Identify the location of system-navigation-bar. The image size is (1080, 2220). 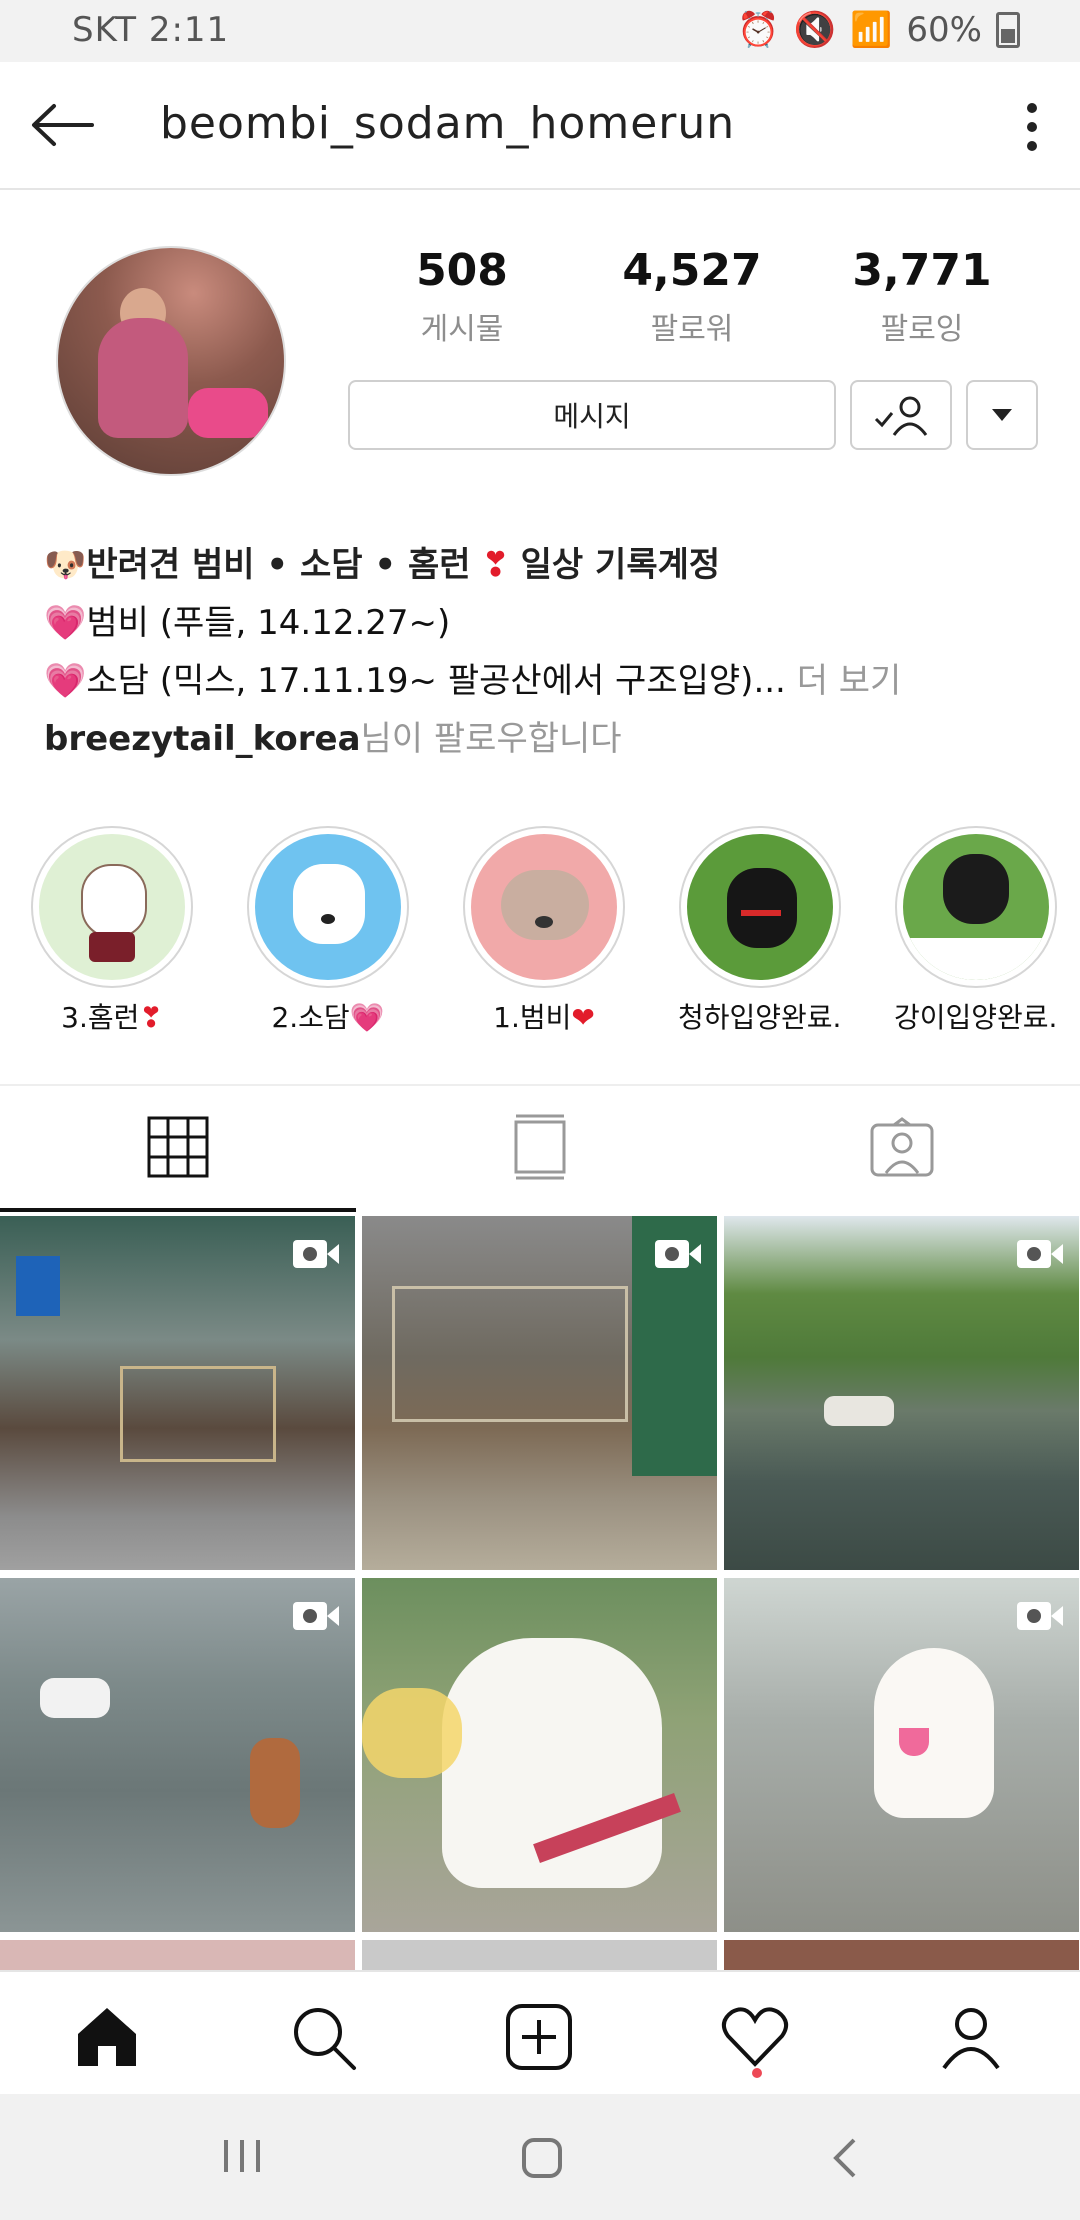
(540, 2157).